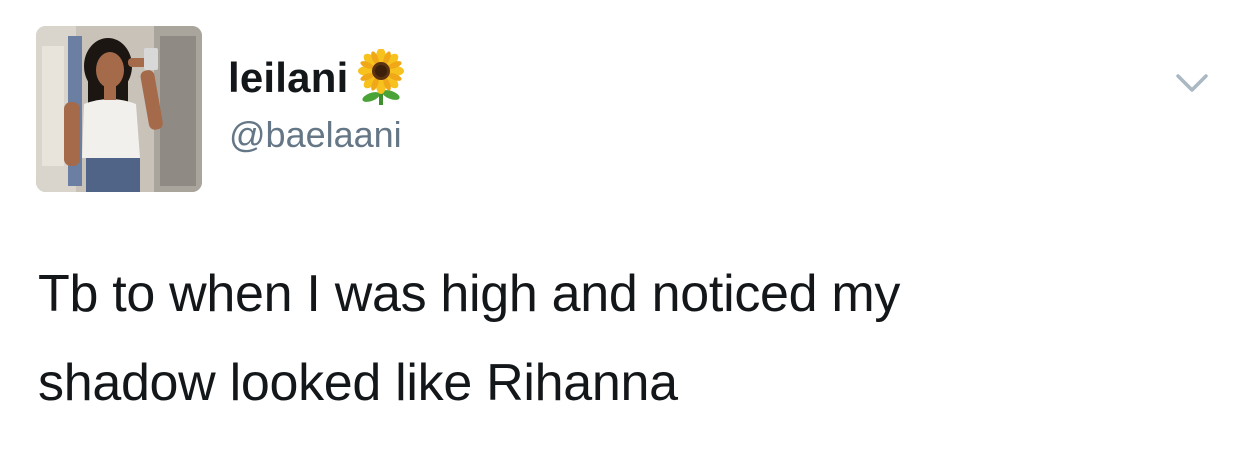 The image size is (1241, 452). I want to click on chevron-down-icon, so click(1192, 84).